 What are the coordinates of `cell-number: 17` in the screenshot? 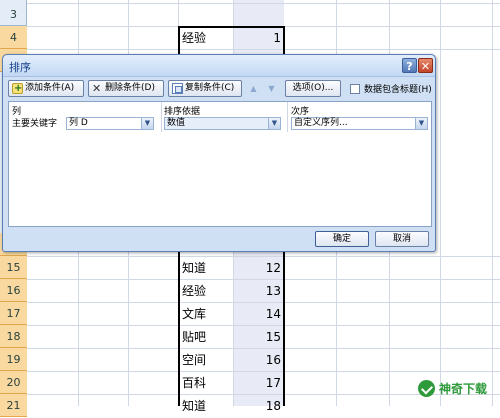 It's located at (257, 383).